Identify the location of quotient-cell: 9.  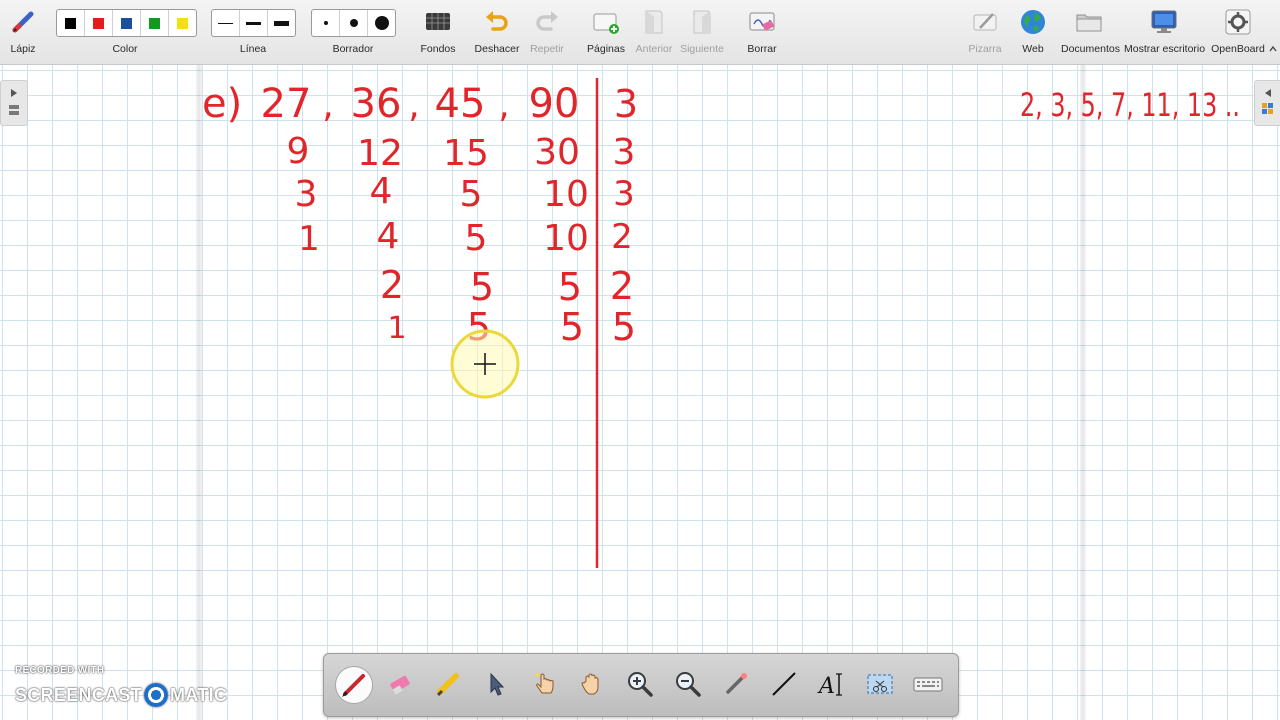
(298, 151).